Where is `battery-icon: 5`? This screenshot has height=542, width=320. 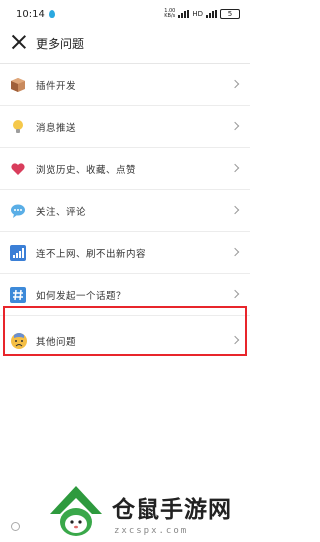 battery-icon: 5 is located at coordinates (230, 14).